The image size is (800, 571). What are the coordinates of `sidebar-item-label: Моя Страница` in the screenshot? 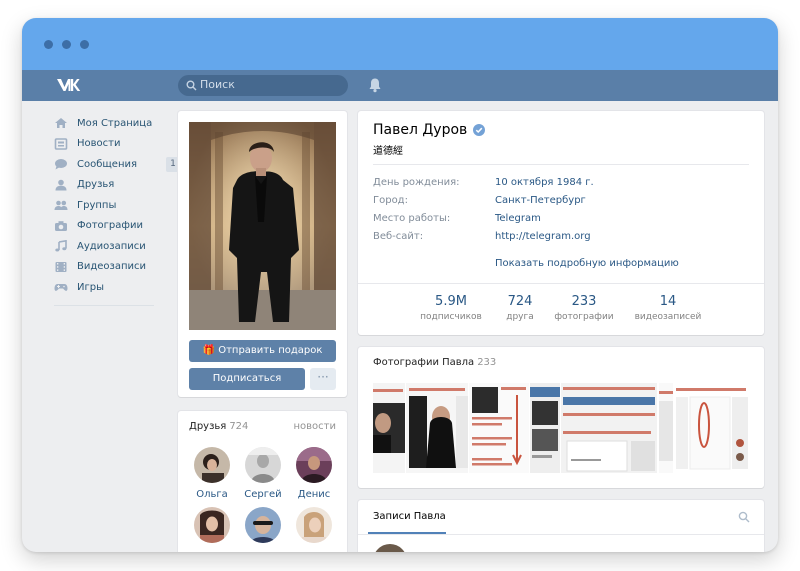 It's located at (115, 123).